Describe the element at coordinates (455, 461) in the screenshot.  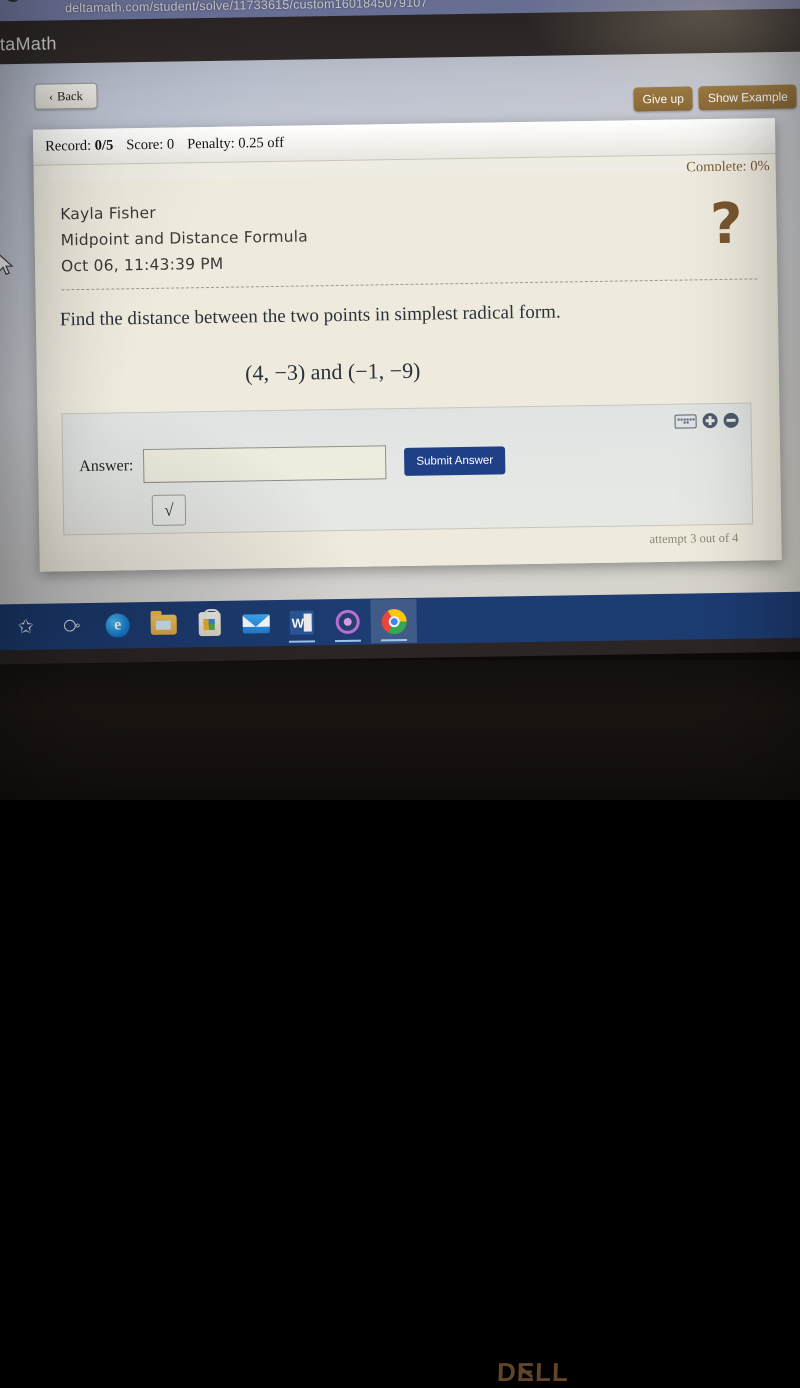
I see `submit-answer-button: Submit Answer` at that location.